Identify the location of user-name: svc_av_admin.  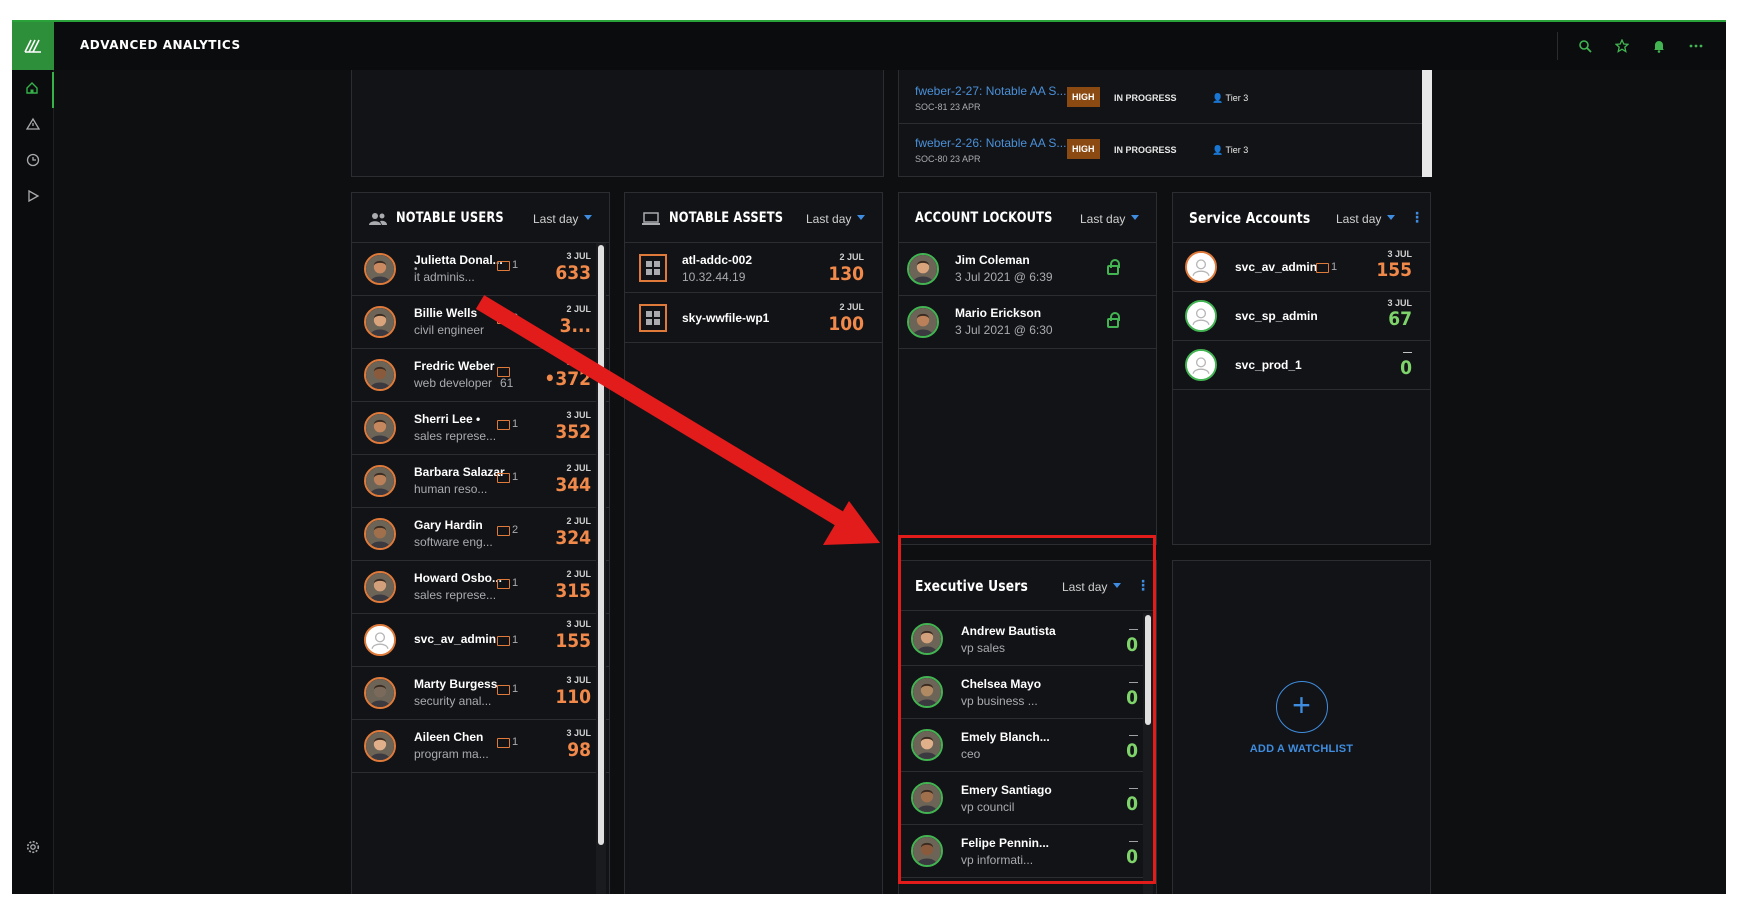
(455, 639).